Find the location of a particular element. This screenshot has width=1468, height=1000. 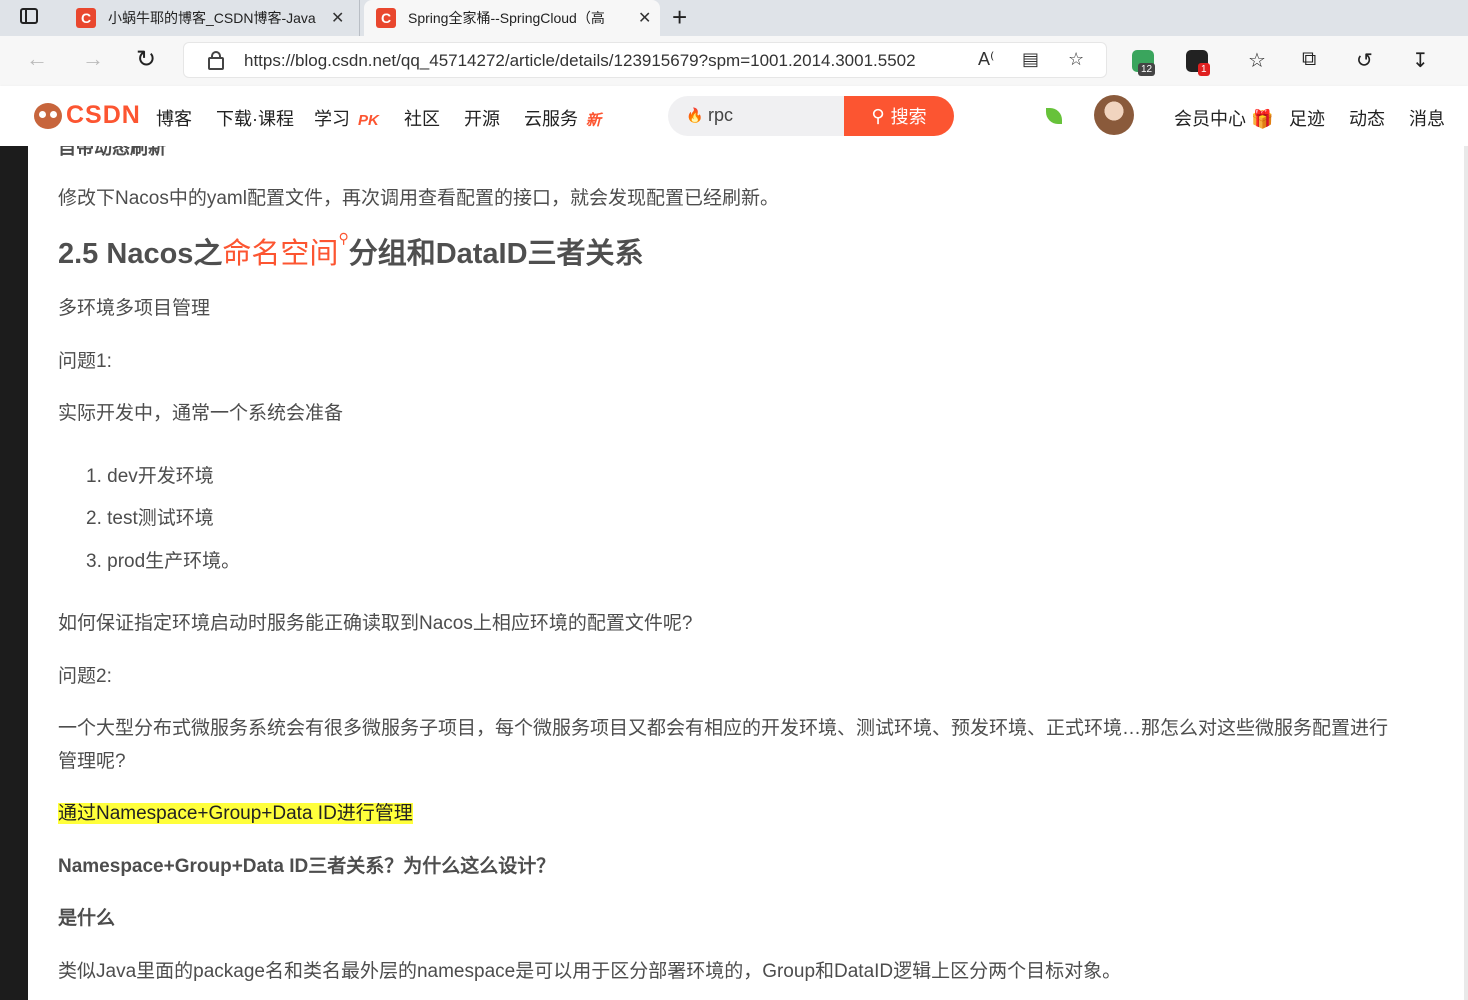

tab-csdn-blog: C 小蜗牛耶的博客_CSDN博客-Java ✕ is located at coordinates (211, 18).